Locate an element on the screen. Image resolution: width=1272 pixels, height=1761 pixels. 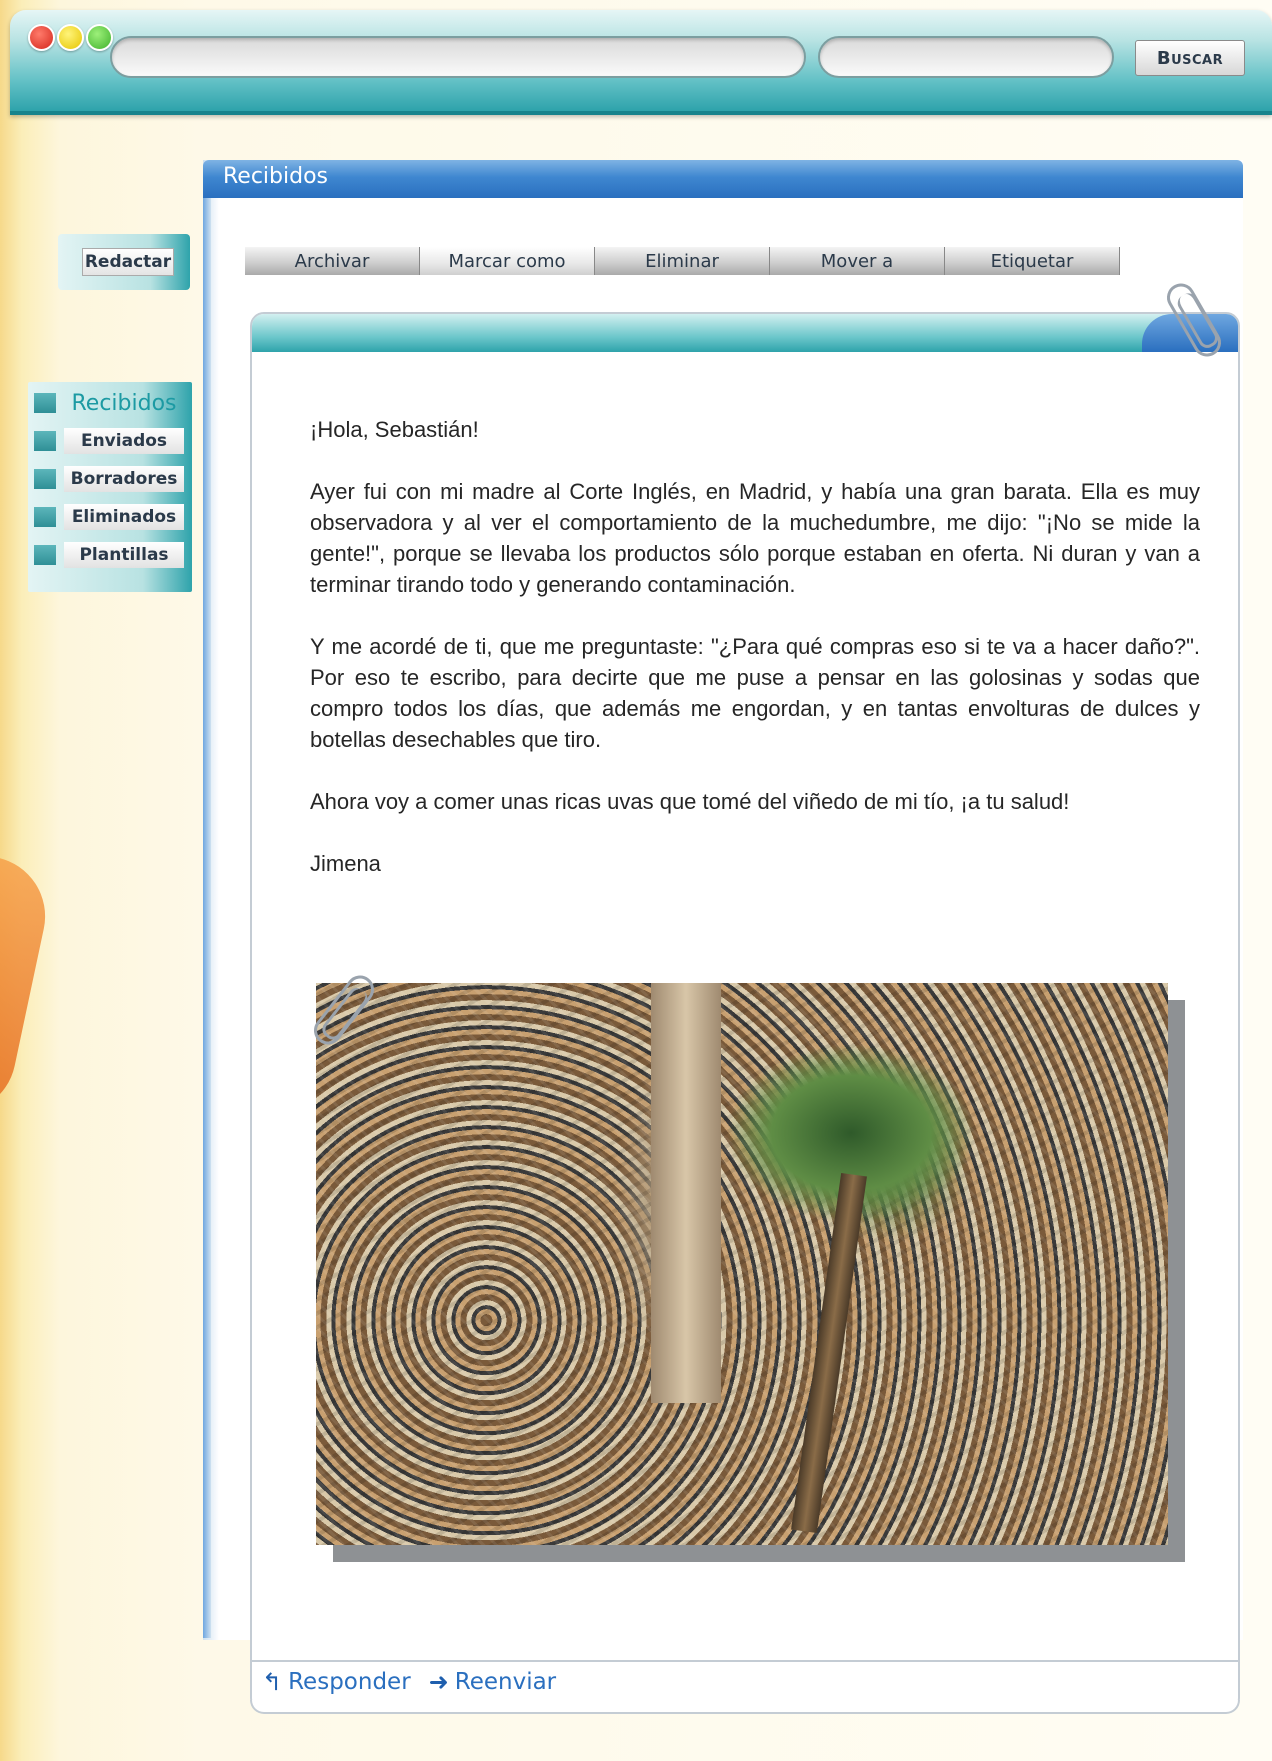
folder-item-drafts: Borradores is located at coordinates (109, 479).